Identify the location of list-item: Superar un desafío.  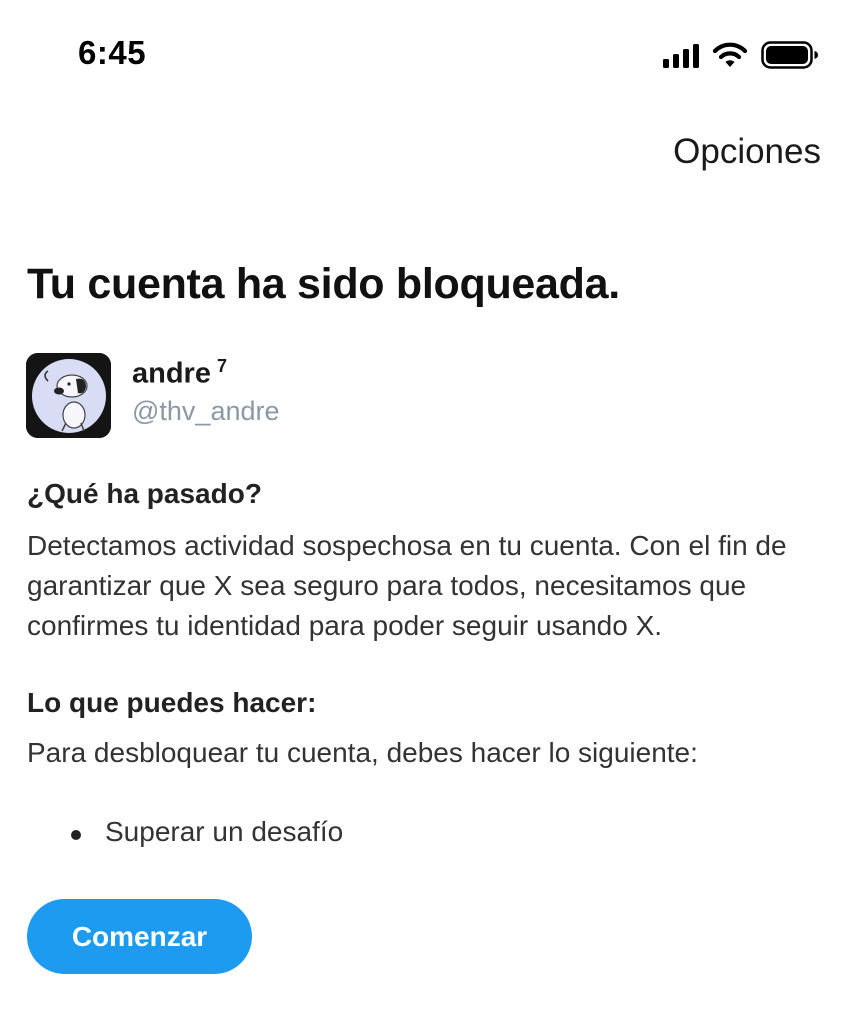
(185, 832).